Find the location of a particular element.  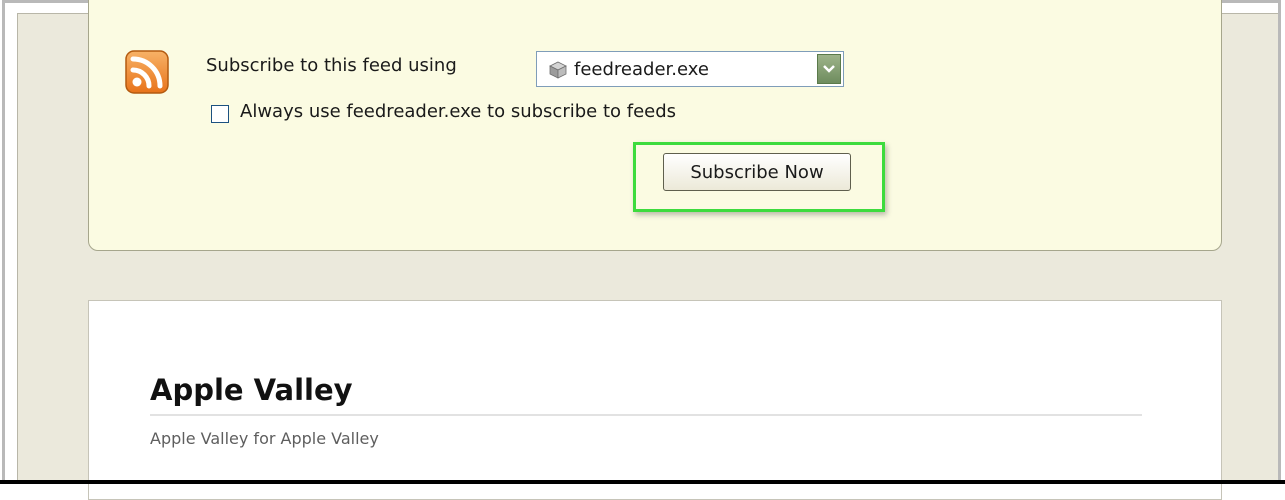

chevron-down-icon is located at coordinates (829, 69).